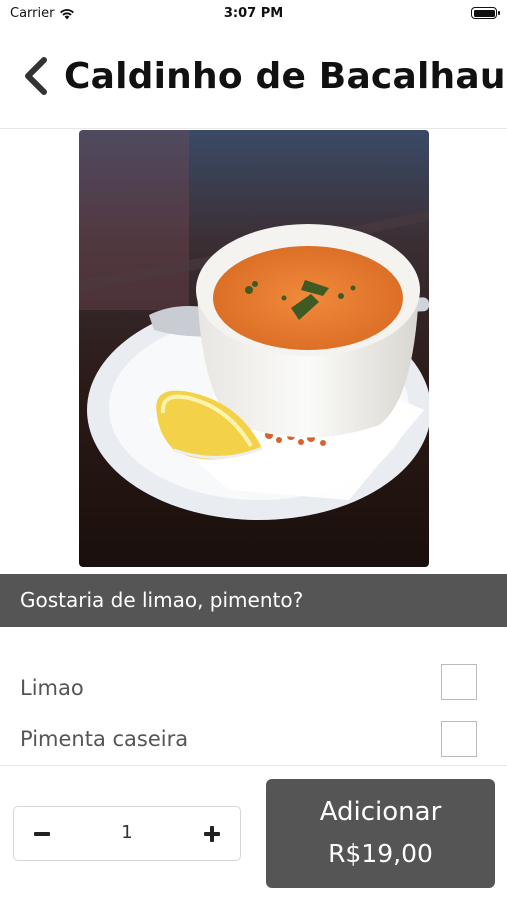 This screenshot has height=901, width=507. Describe the element at coordinates (253, 739) in the screenshot. I see `option-row-pimenta: Pimenta caseira` at that location.